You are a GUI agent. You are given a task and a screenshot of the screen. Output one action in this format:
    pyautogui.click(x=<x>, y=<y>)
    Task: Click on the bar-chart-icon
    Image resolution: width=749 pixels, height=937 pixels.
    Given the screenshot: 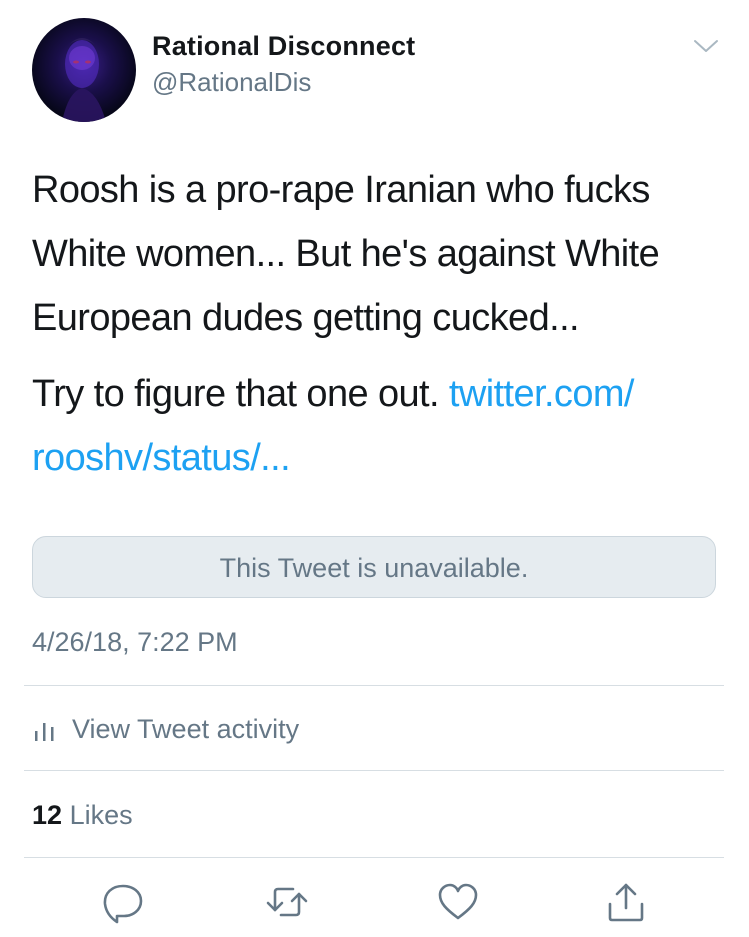 What is the action you would take?
    pyautogui.click(x=44, y=732)
    